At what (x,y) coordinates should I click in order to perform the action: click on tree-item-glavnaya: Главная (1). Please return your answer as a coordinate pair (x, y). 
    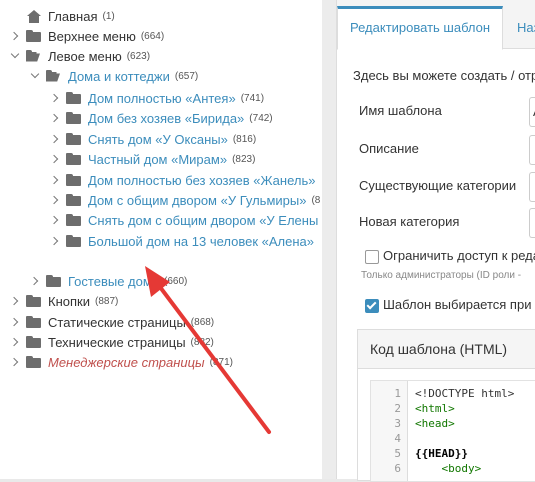
    Looking at the image, I should click on (62, 16).